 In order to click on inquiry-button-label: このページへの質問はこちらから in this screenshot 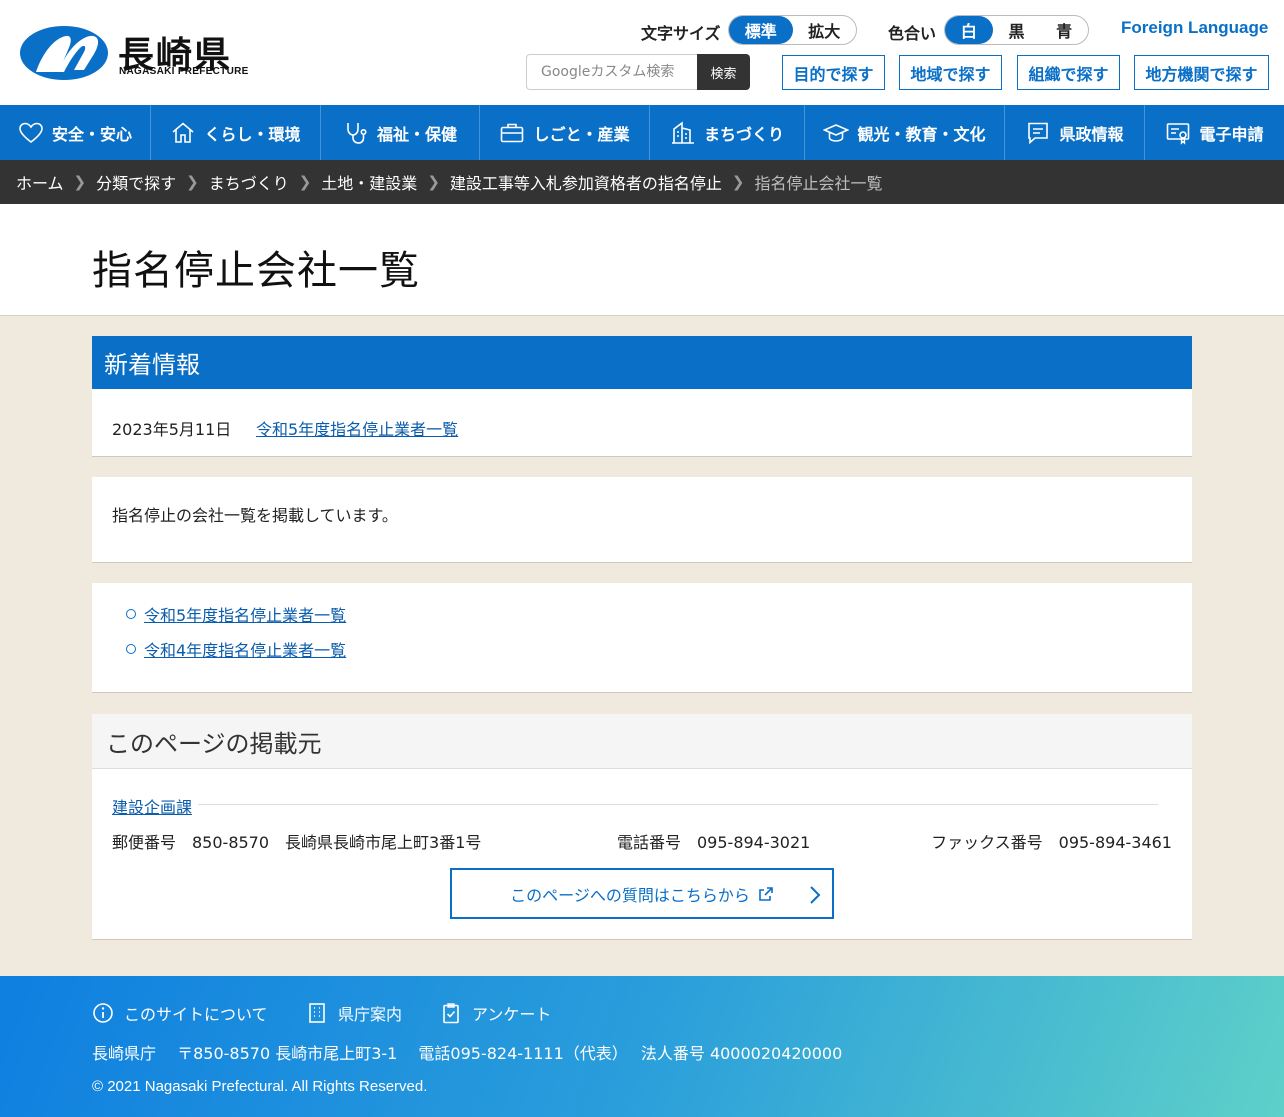, I will do `click(630, 895)`.